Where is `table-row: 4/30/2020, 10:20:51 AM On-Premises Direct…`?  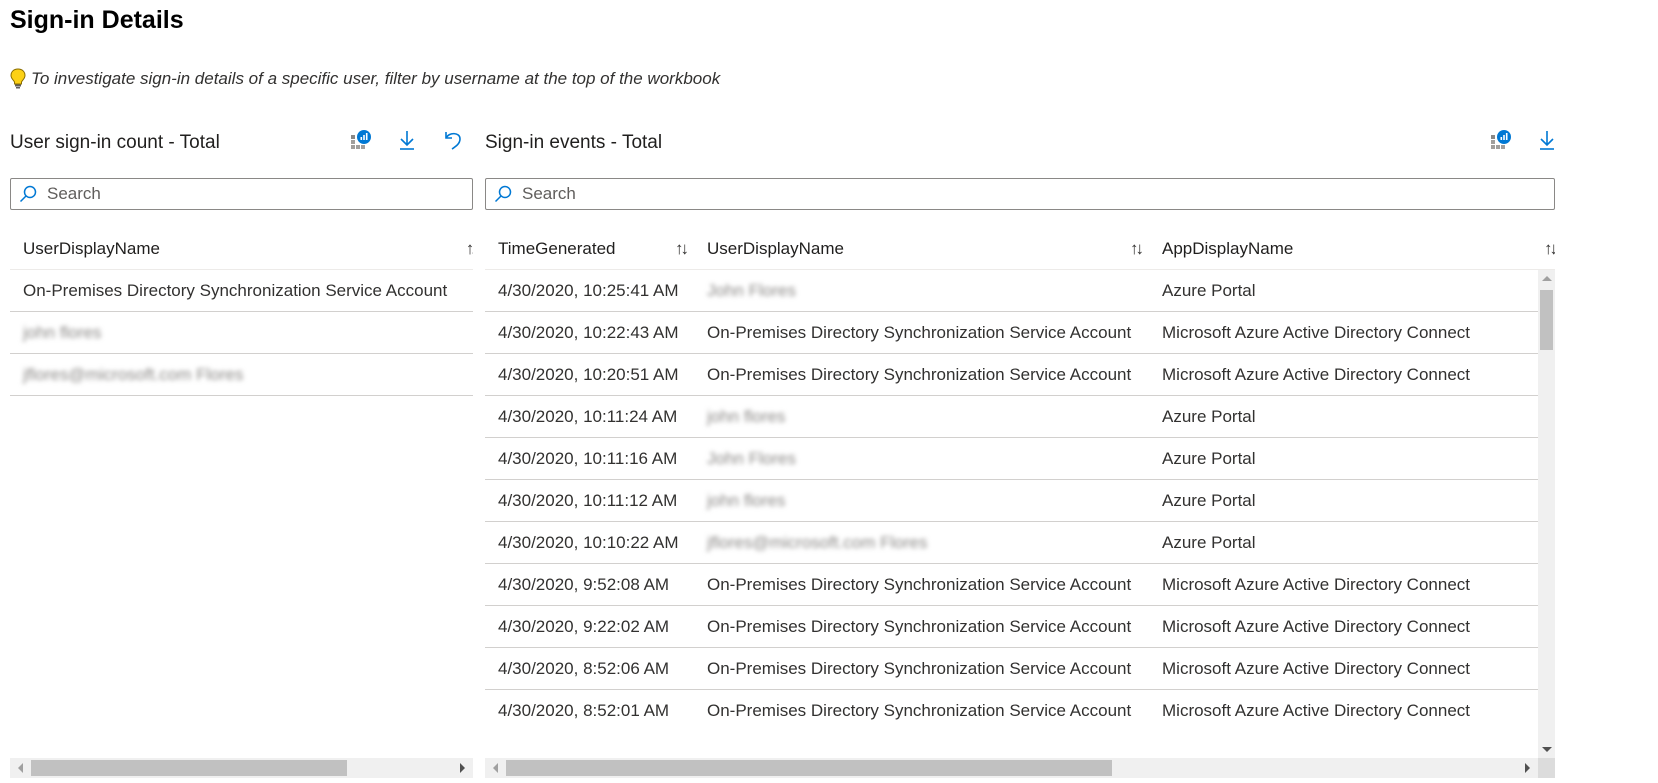 table-row: 4/30/2020, 10:20:51 AM On-Premises Direct… is located at coordinates (1011, 375).